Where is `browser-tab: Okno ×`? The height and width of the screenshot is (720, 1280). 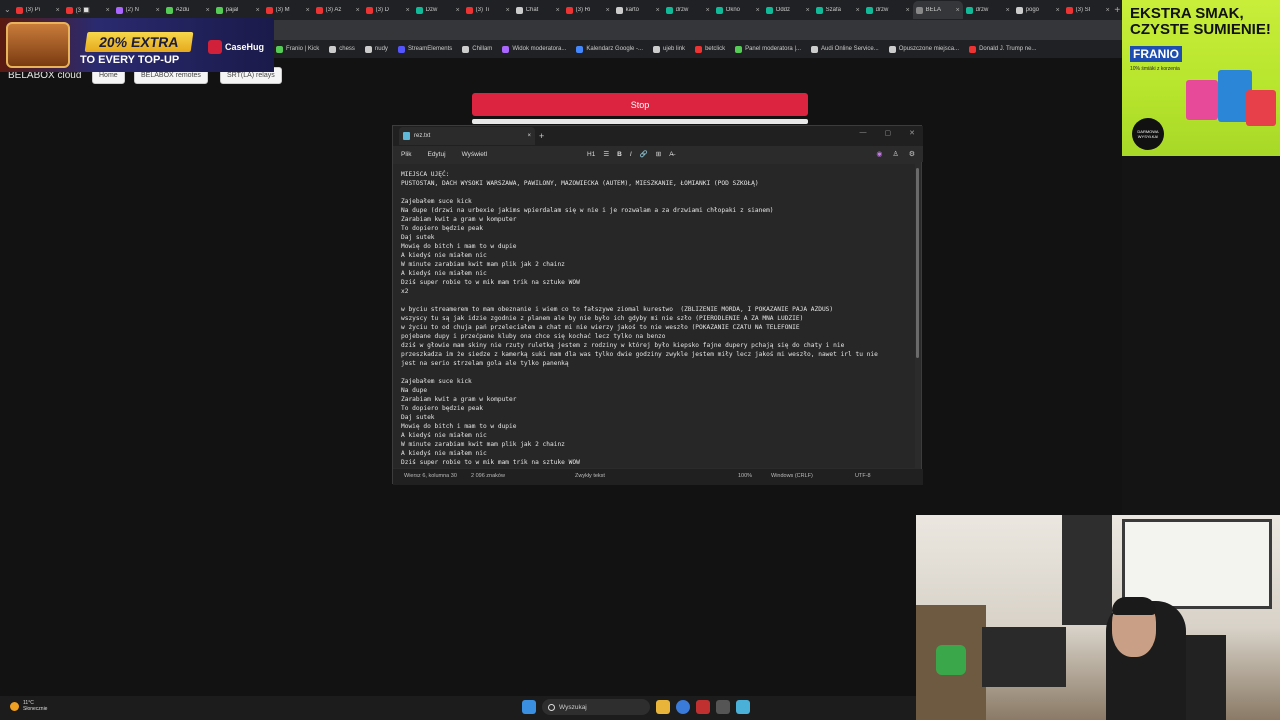
browser-tab: Okno × is located at coordinates (738, 10).